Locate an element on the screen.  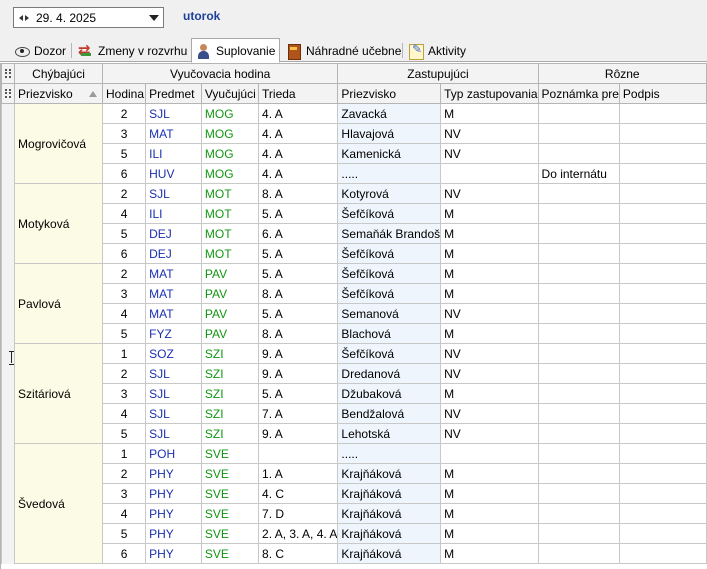
class-cell is located at coordinates (298, 453).